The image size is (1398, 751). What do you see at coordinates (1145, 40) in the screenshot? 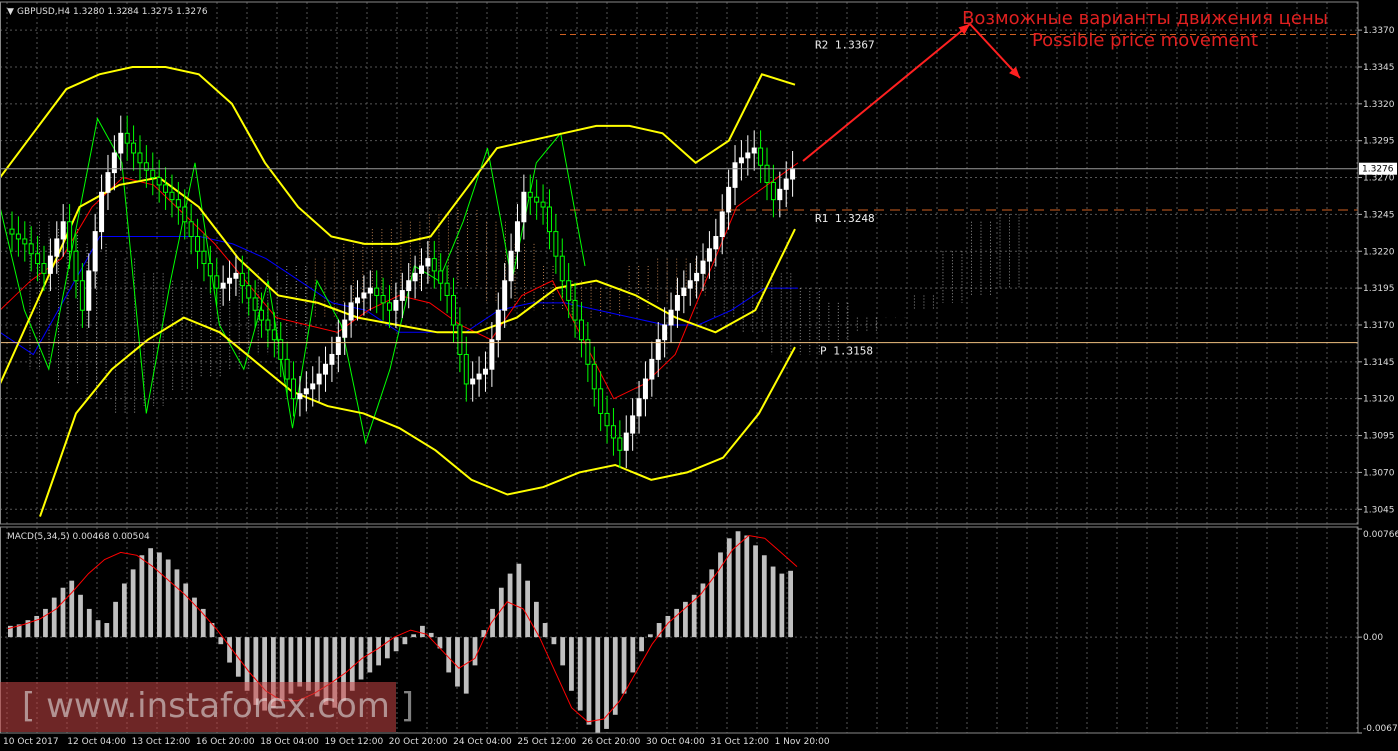
I see `annotation-en: Possible price movement` at bounding box center [1145, 40].